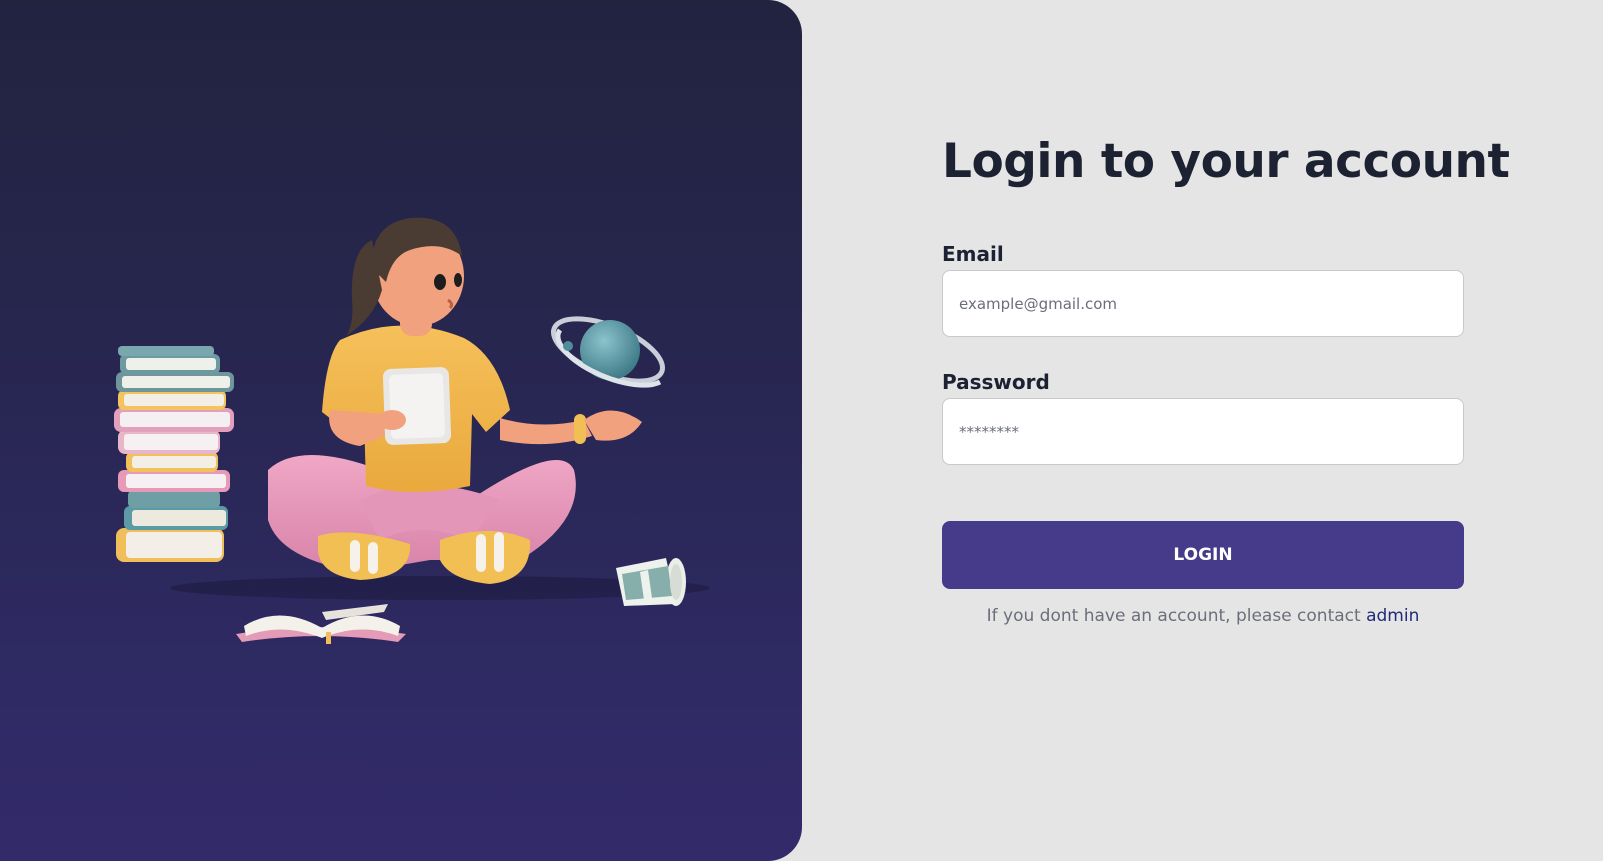 This screenshot has height=861, width=1603. I want to click on email-label: Email, so click(973, 254).